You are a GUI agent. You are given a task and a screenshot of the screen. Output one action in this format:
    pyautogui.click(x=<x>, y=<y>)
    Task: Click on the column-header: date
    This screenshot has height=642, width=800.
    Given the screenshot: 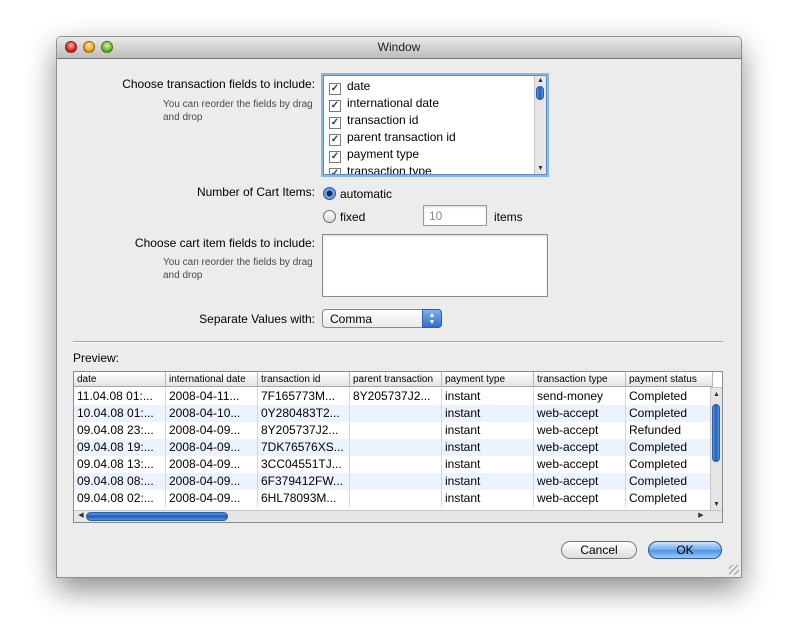 What is the action you would take?
    pyautogui.click(x=120, y=379)
    